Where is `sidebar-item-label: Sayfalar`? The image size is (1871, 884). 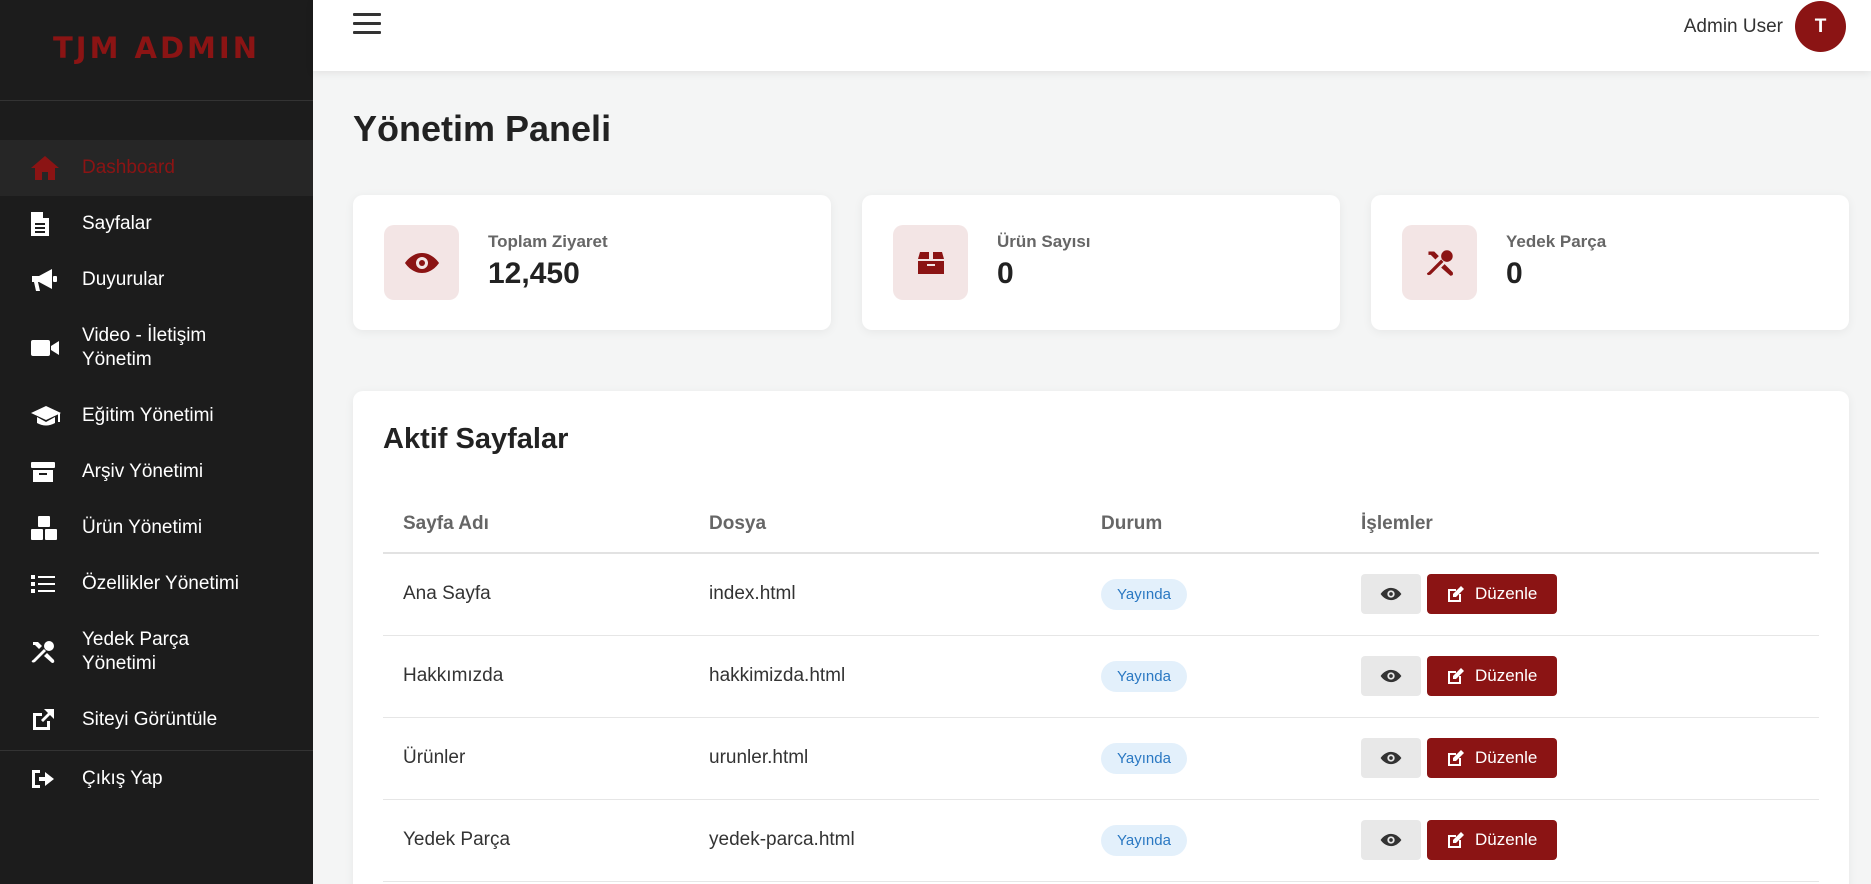 sidebar-item-label: Sayfalar is located at coordinates (117, 223).